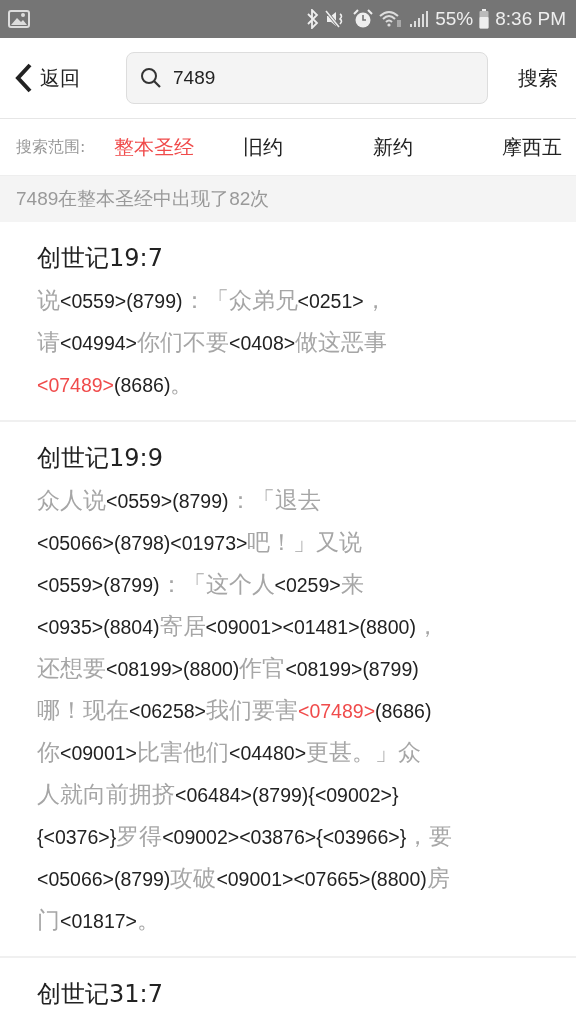 The width and height of the screenshot is (576, 1024). I want to click on battery-icon, so click(484, 19).